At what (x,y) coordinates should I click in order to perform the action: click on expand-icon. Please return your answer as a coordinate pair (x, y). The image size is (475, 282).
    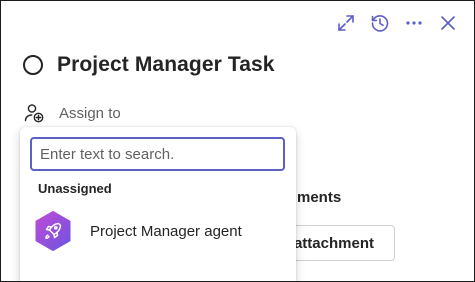
    Looking at the image, I should click on (346, 23).